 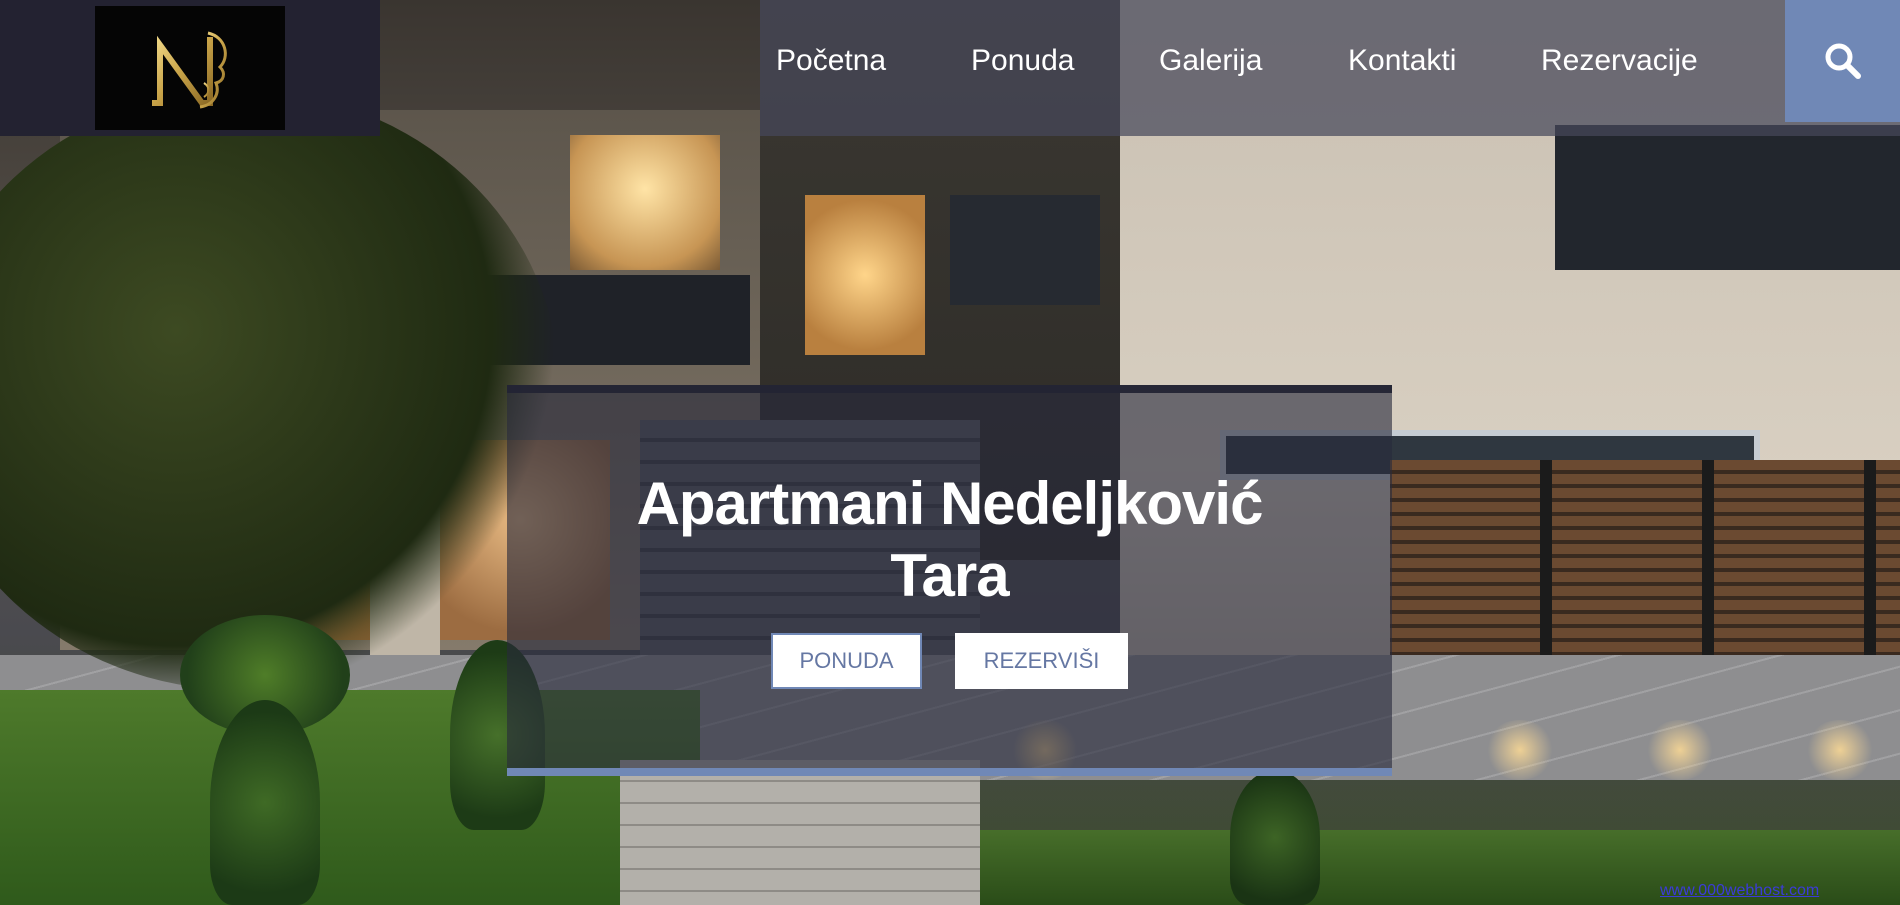 I want to click on logo-panel, so click(x=190, y=68).